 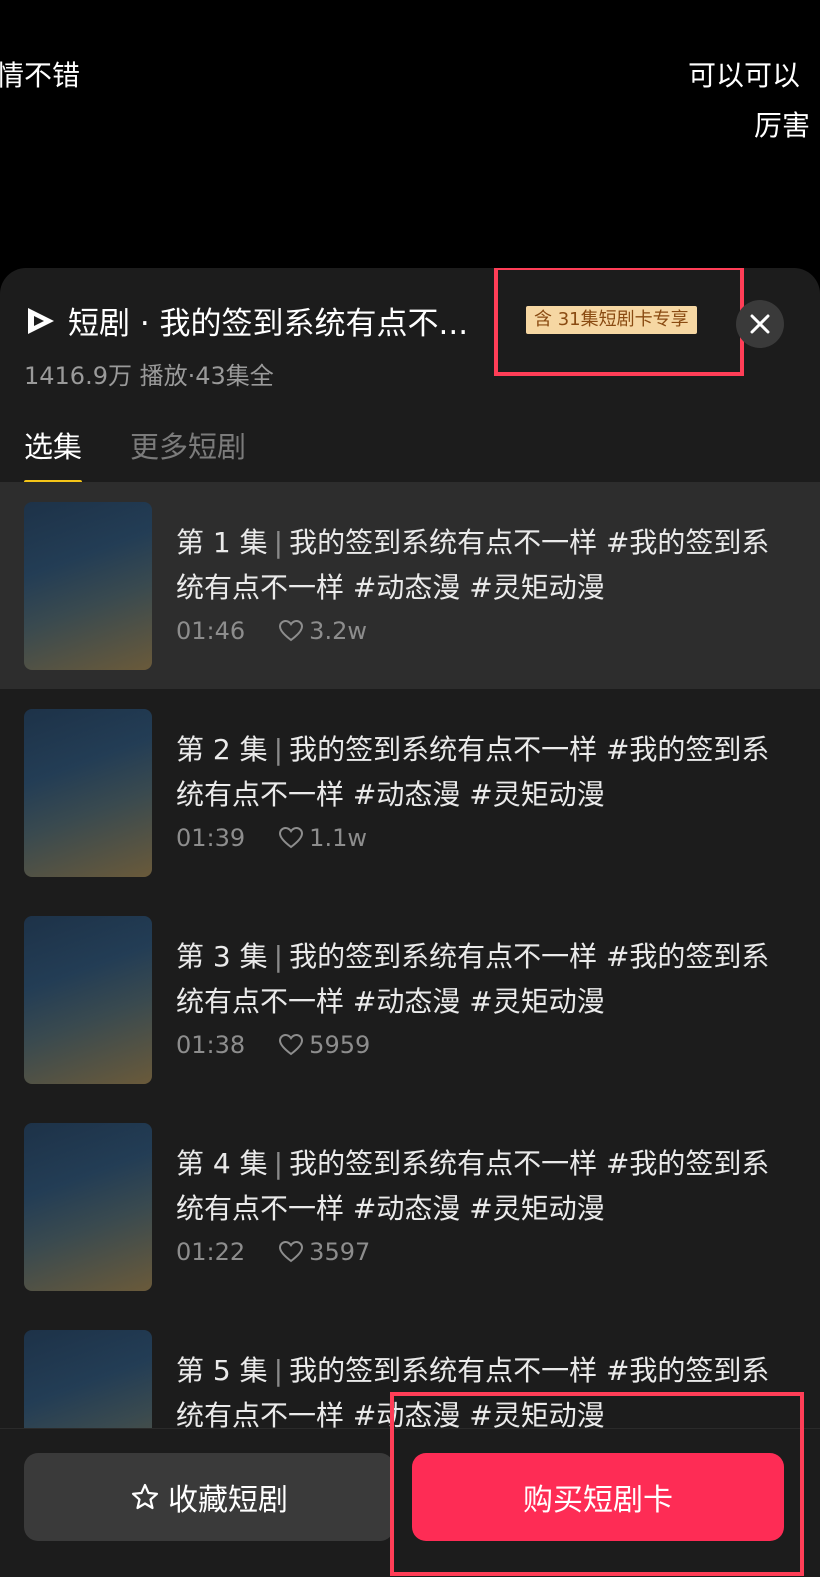 I want to click on episode-likes: 3597, so click(x=324, y=1252).